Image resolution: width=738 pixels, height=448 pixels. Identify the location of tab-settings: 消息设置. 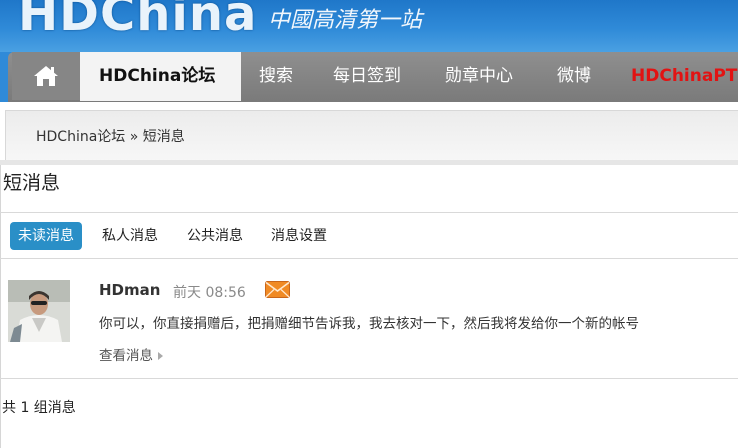
(299, 236).